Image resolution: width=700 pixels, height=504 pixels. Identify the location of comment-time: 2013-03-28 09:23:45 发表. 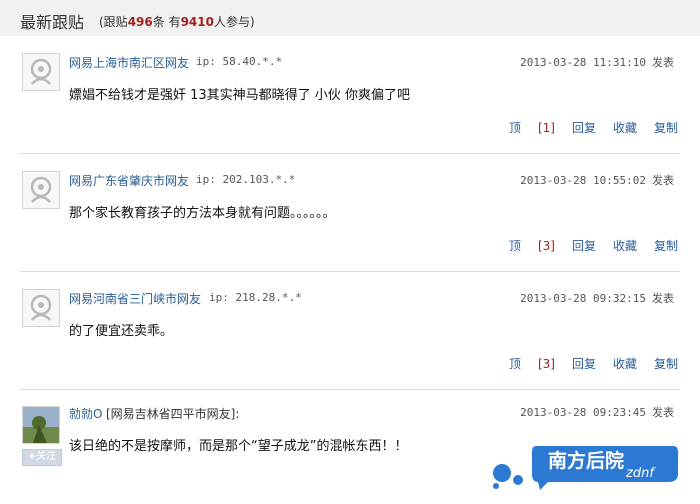
(597, 412).